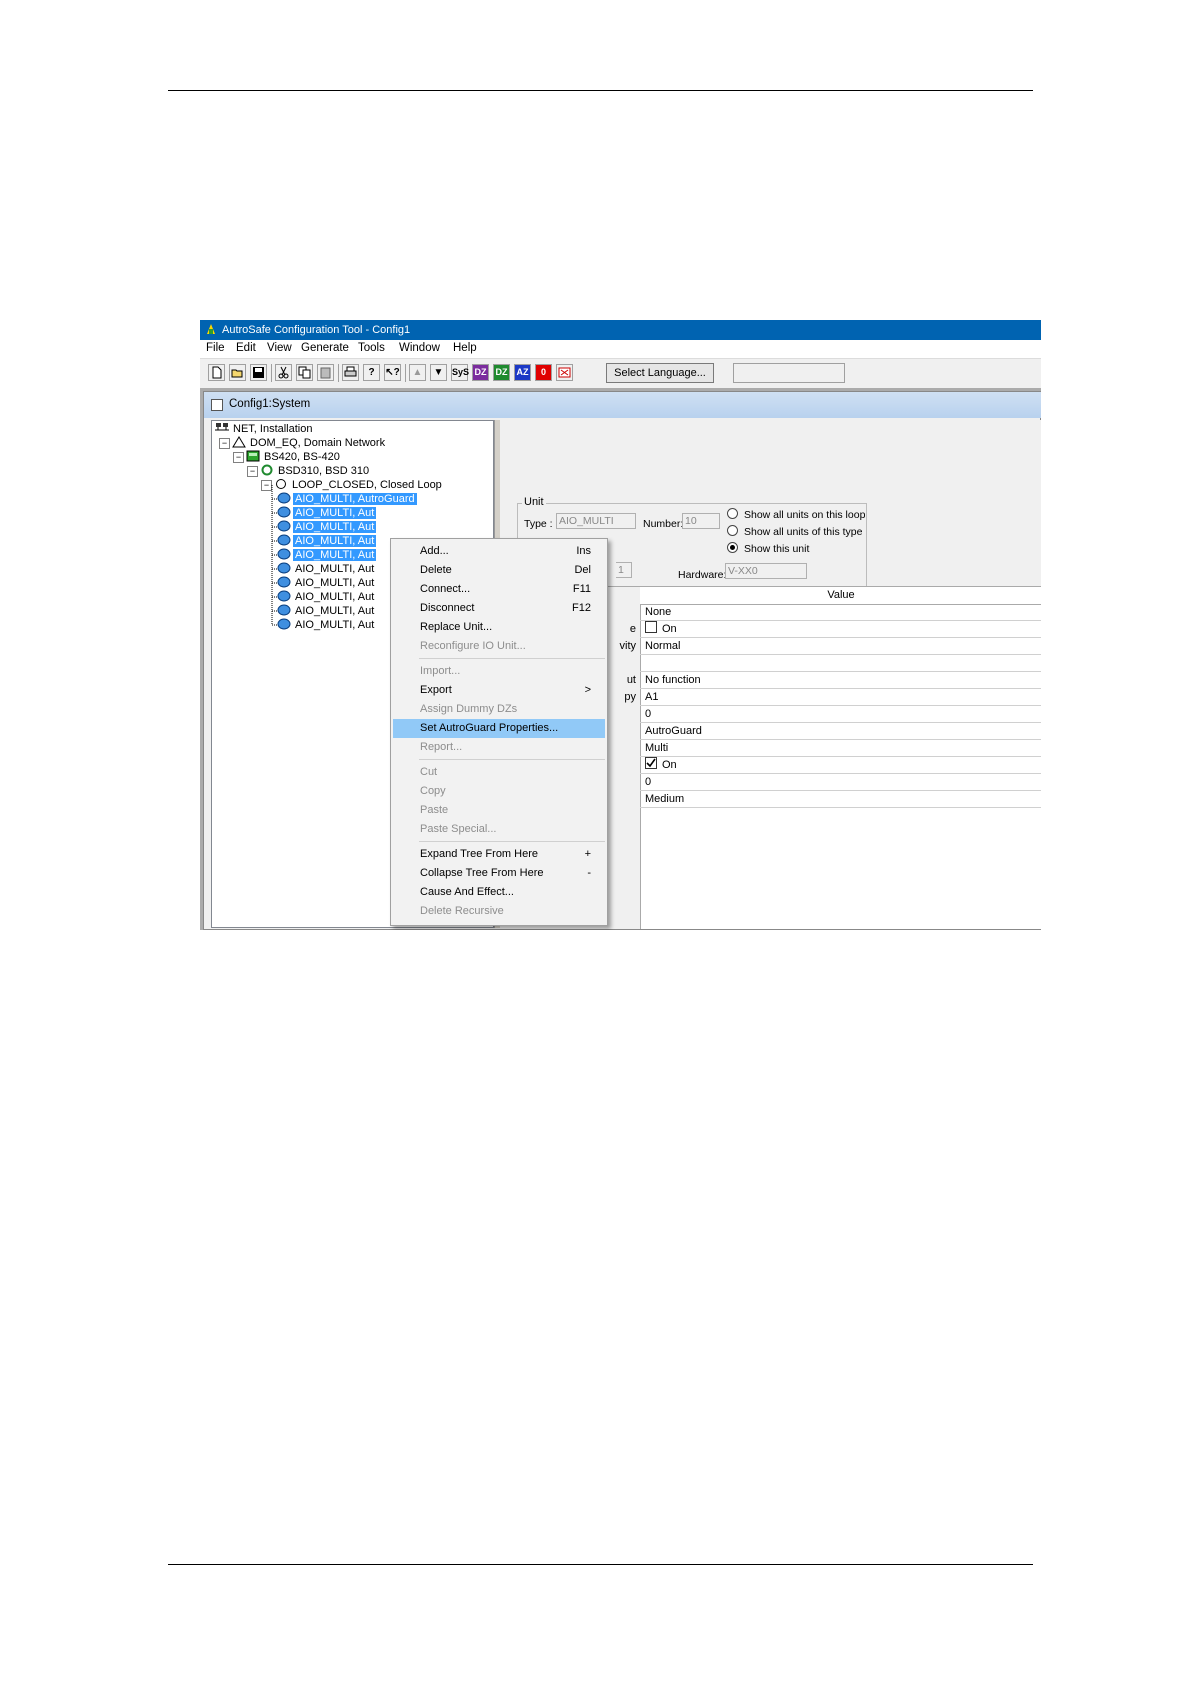  I want to click on sys-button: SyS, so click(460, 372).